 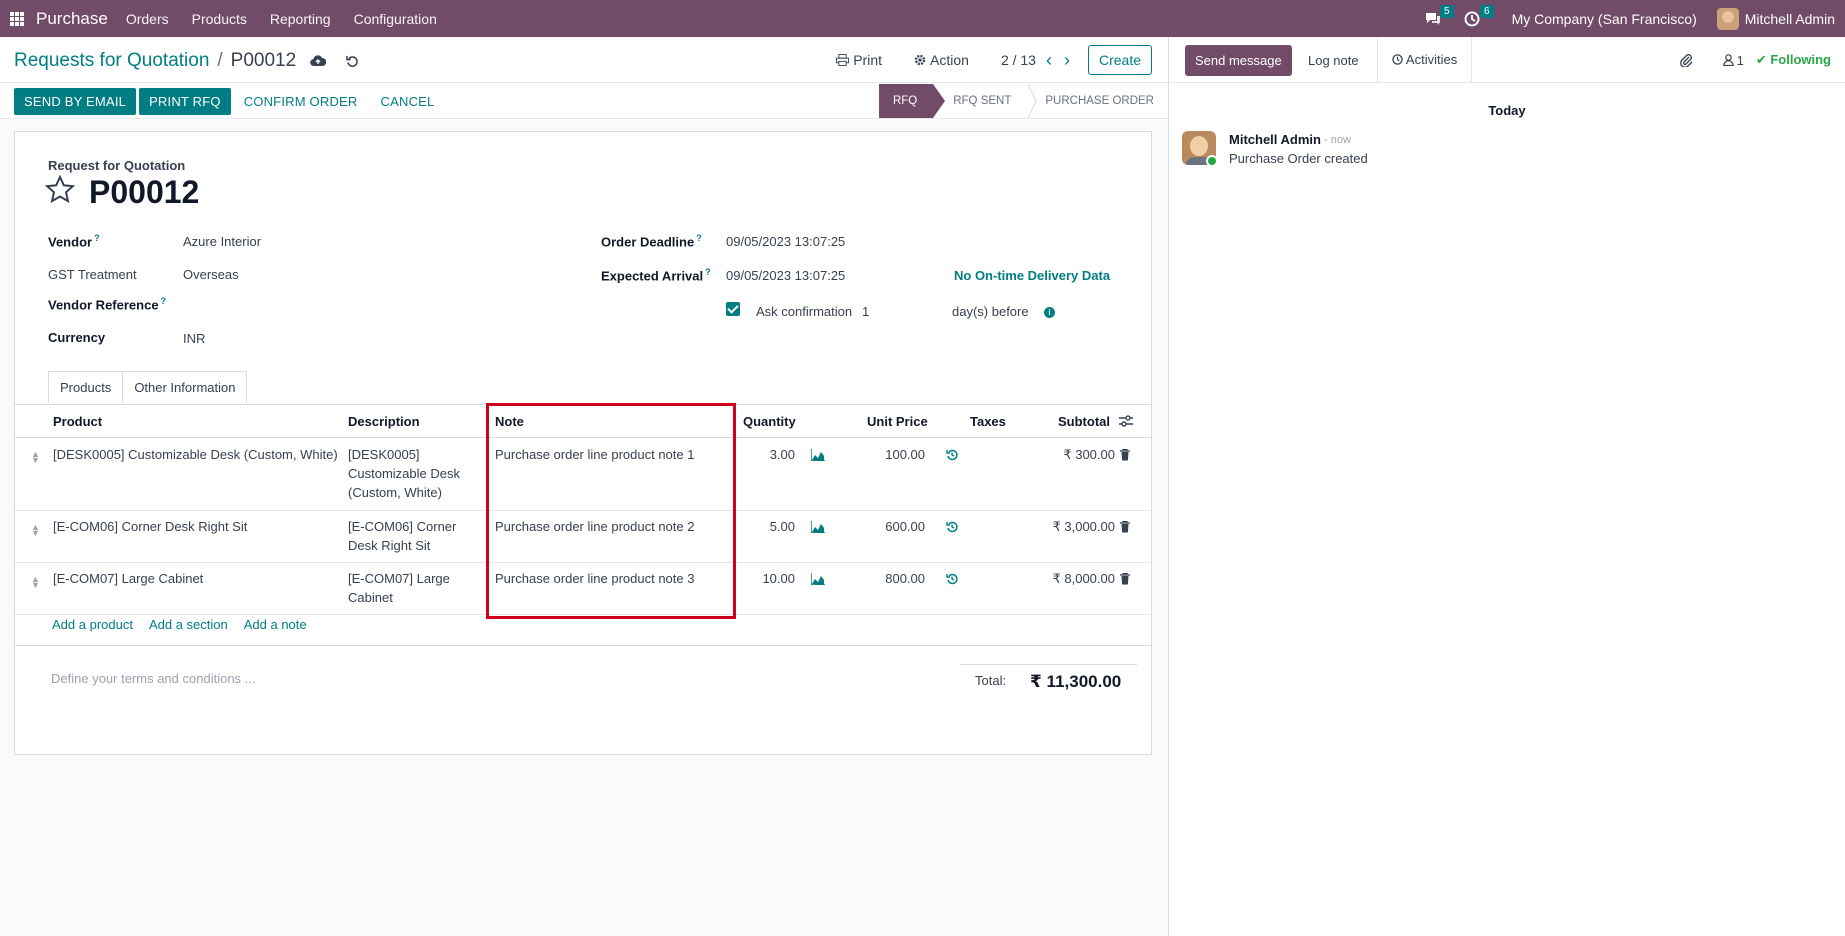 I want to click on line-unit-price: 600.00, so click(x=890, y=526).